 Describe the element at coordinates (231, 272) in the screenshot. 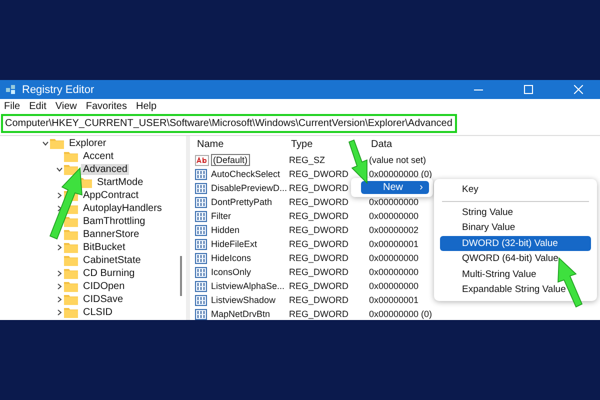

I see `value-name: IconsOnly` at that location.